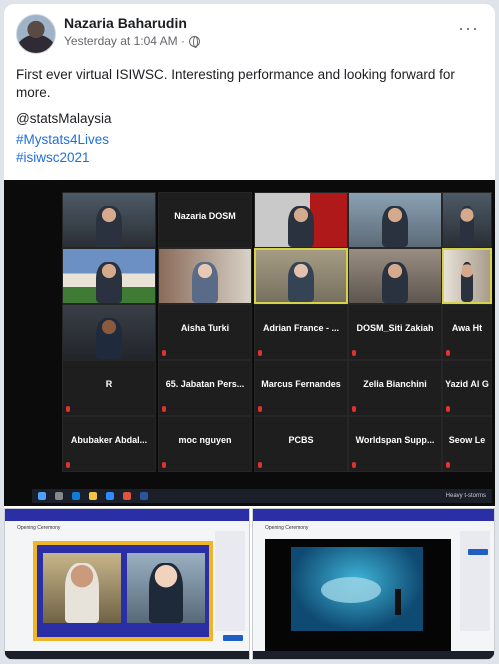 Image resolution: width=499 pixels, height=664 pixels. What do you see at coordinates (301, 384) in the screenshot?
I see `participant-name: Marcus Fernandes` at bounding box center [301, 384].